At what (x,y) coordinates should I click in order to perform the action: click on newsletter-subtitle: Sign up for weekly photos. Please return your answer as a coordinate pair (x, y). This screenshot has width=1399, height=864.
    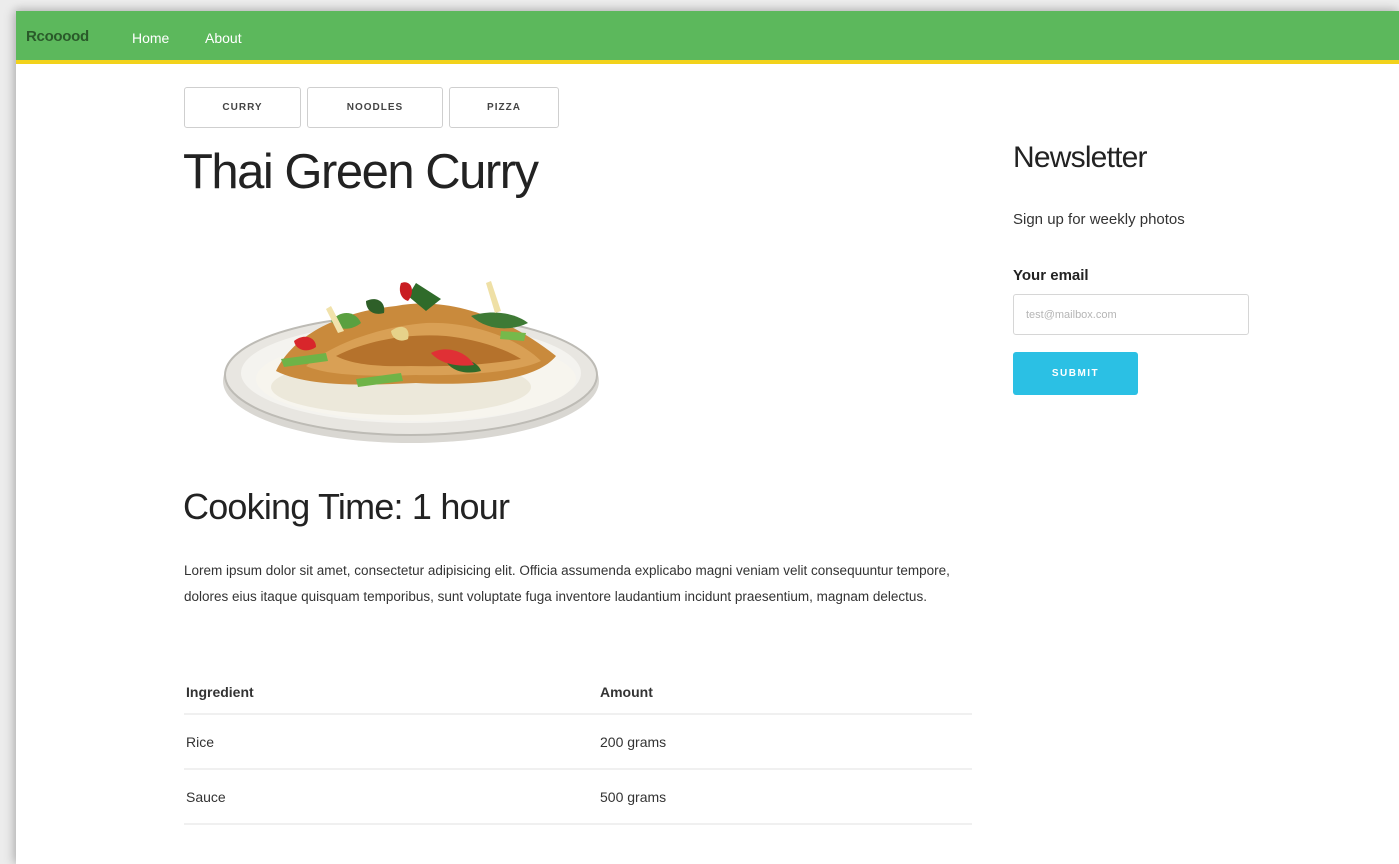
    Looking at the image, I should click on (1099, 219).